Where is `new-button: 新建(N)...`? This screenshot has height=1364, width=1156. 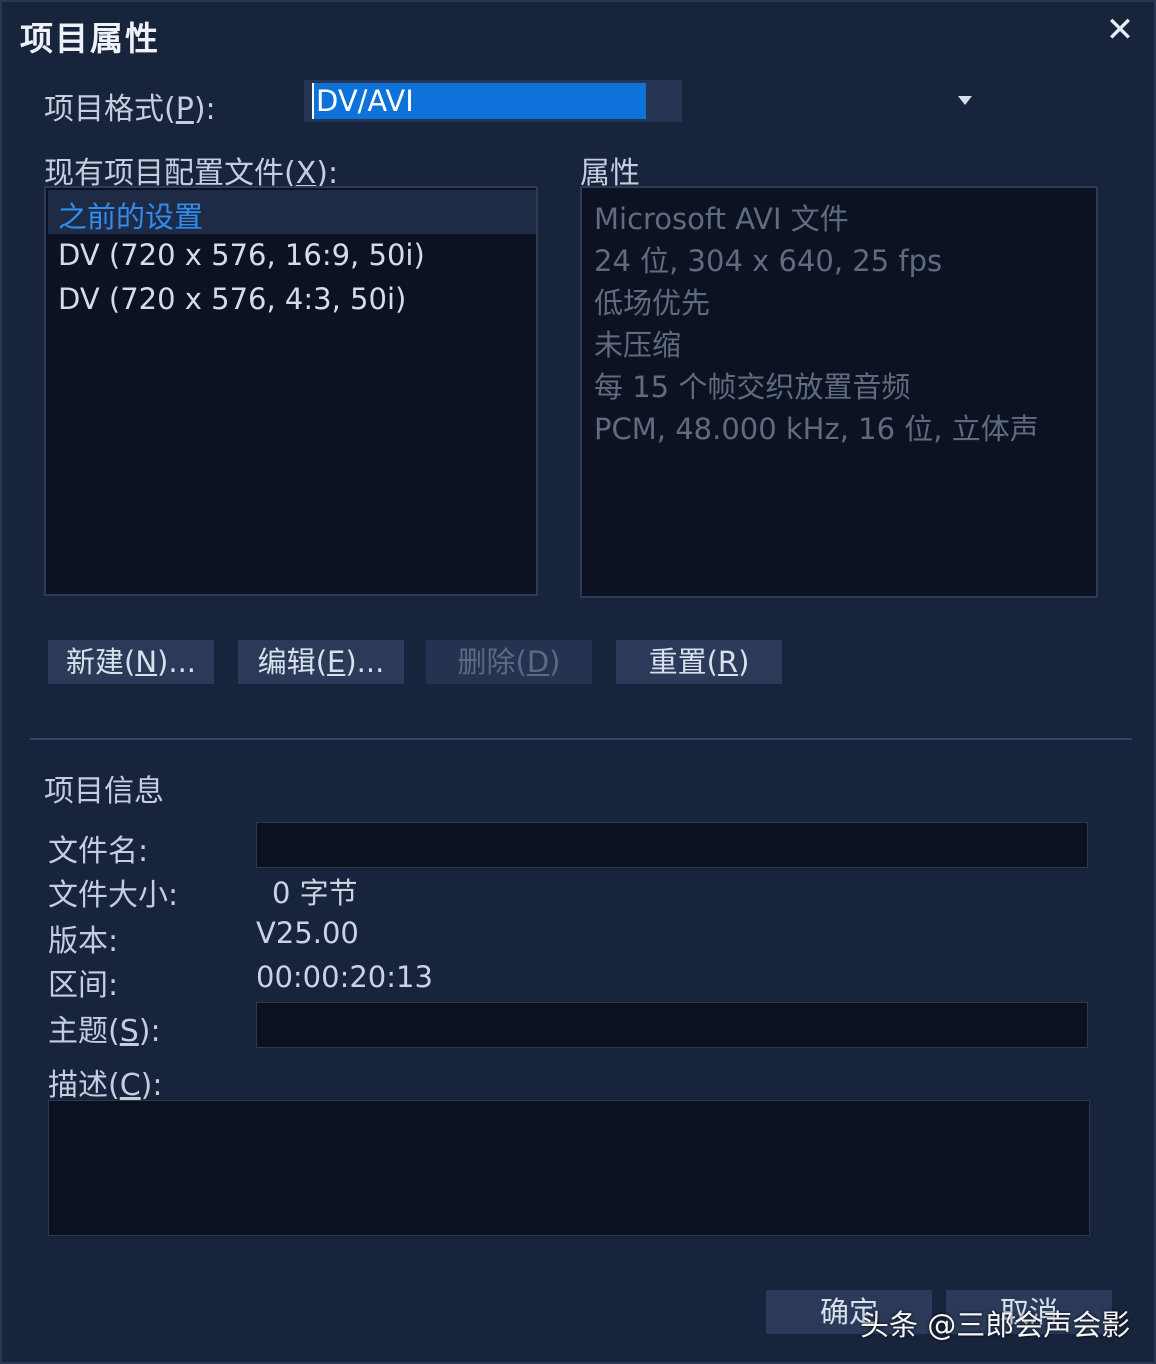 new-button: 新建(N)... is located at coordinates (131, 662).